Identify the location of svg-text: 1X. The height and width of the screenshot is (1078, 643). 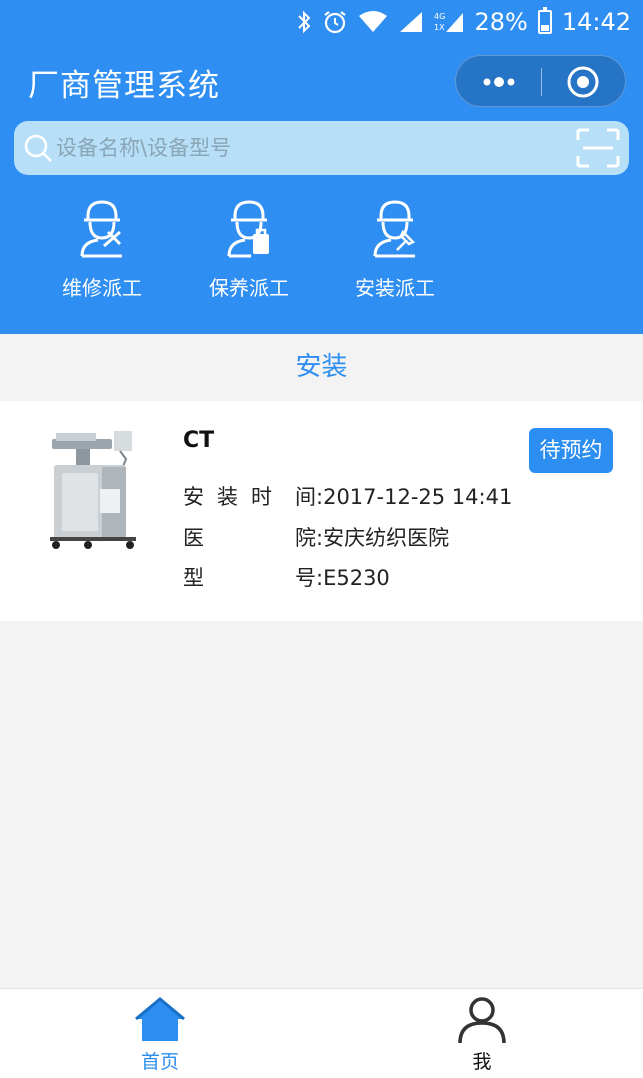
(439, 27).